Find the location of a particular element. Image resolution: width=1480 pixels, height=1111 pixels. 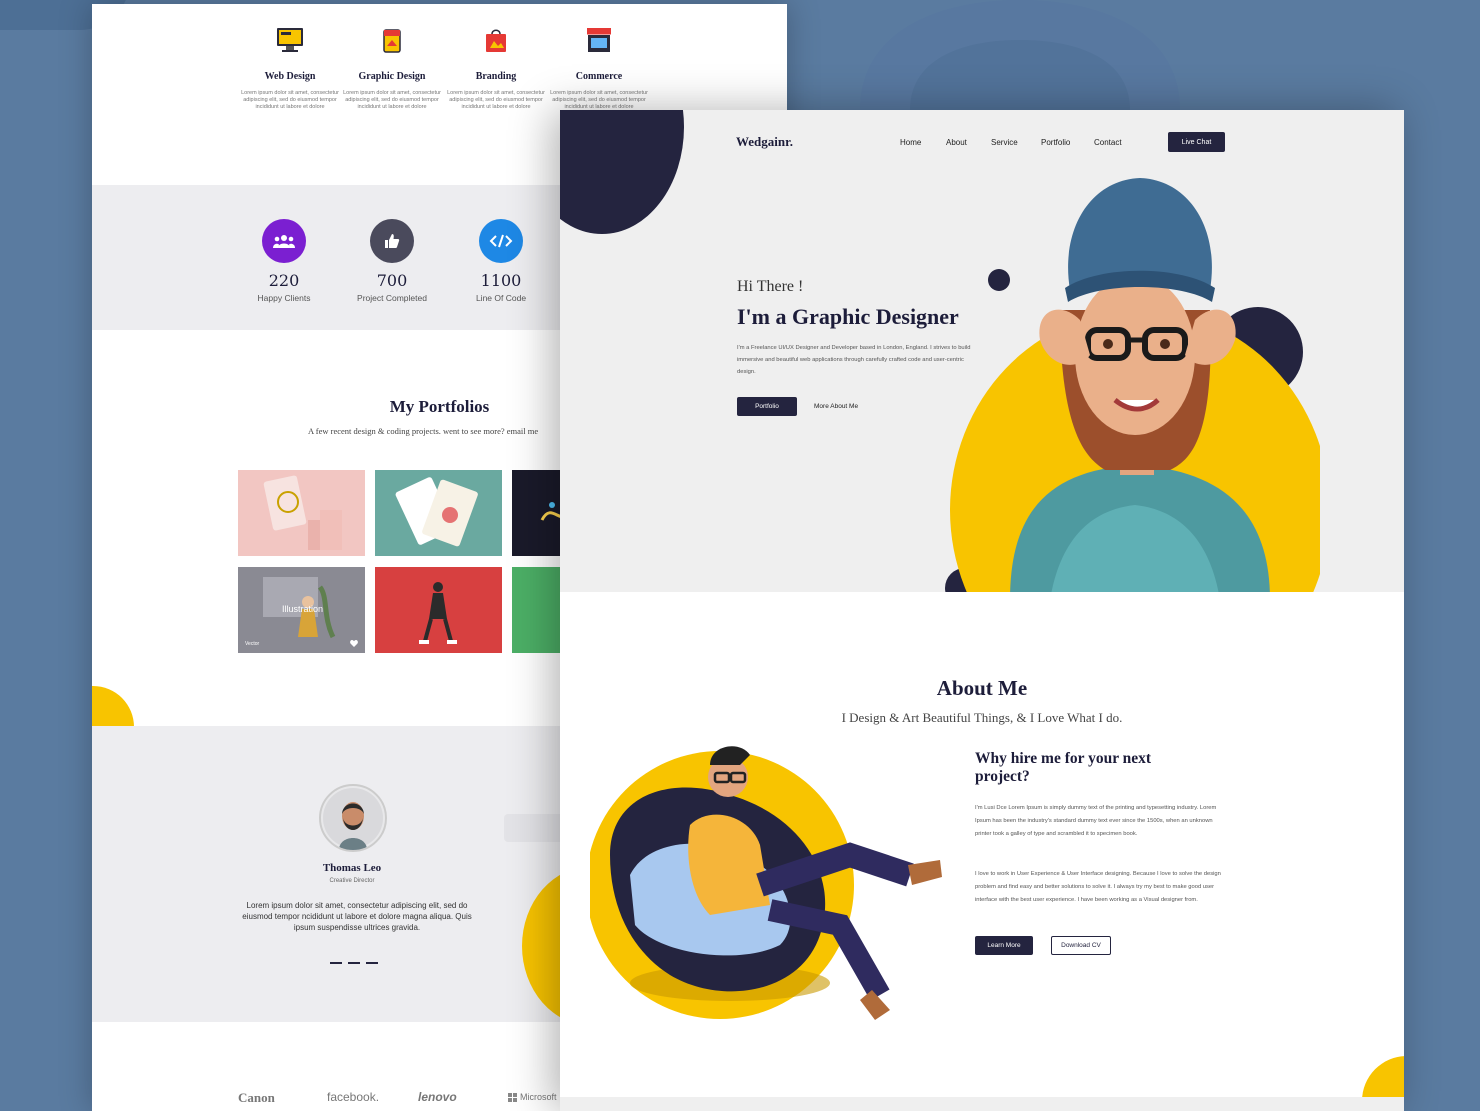

background-illustration is located at coordinates (1020, 55).